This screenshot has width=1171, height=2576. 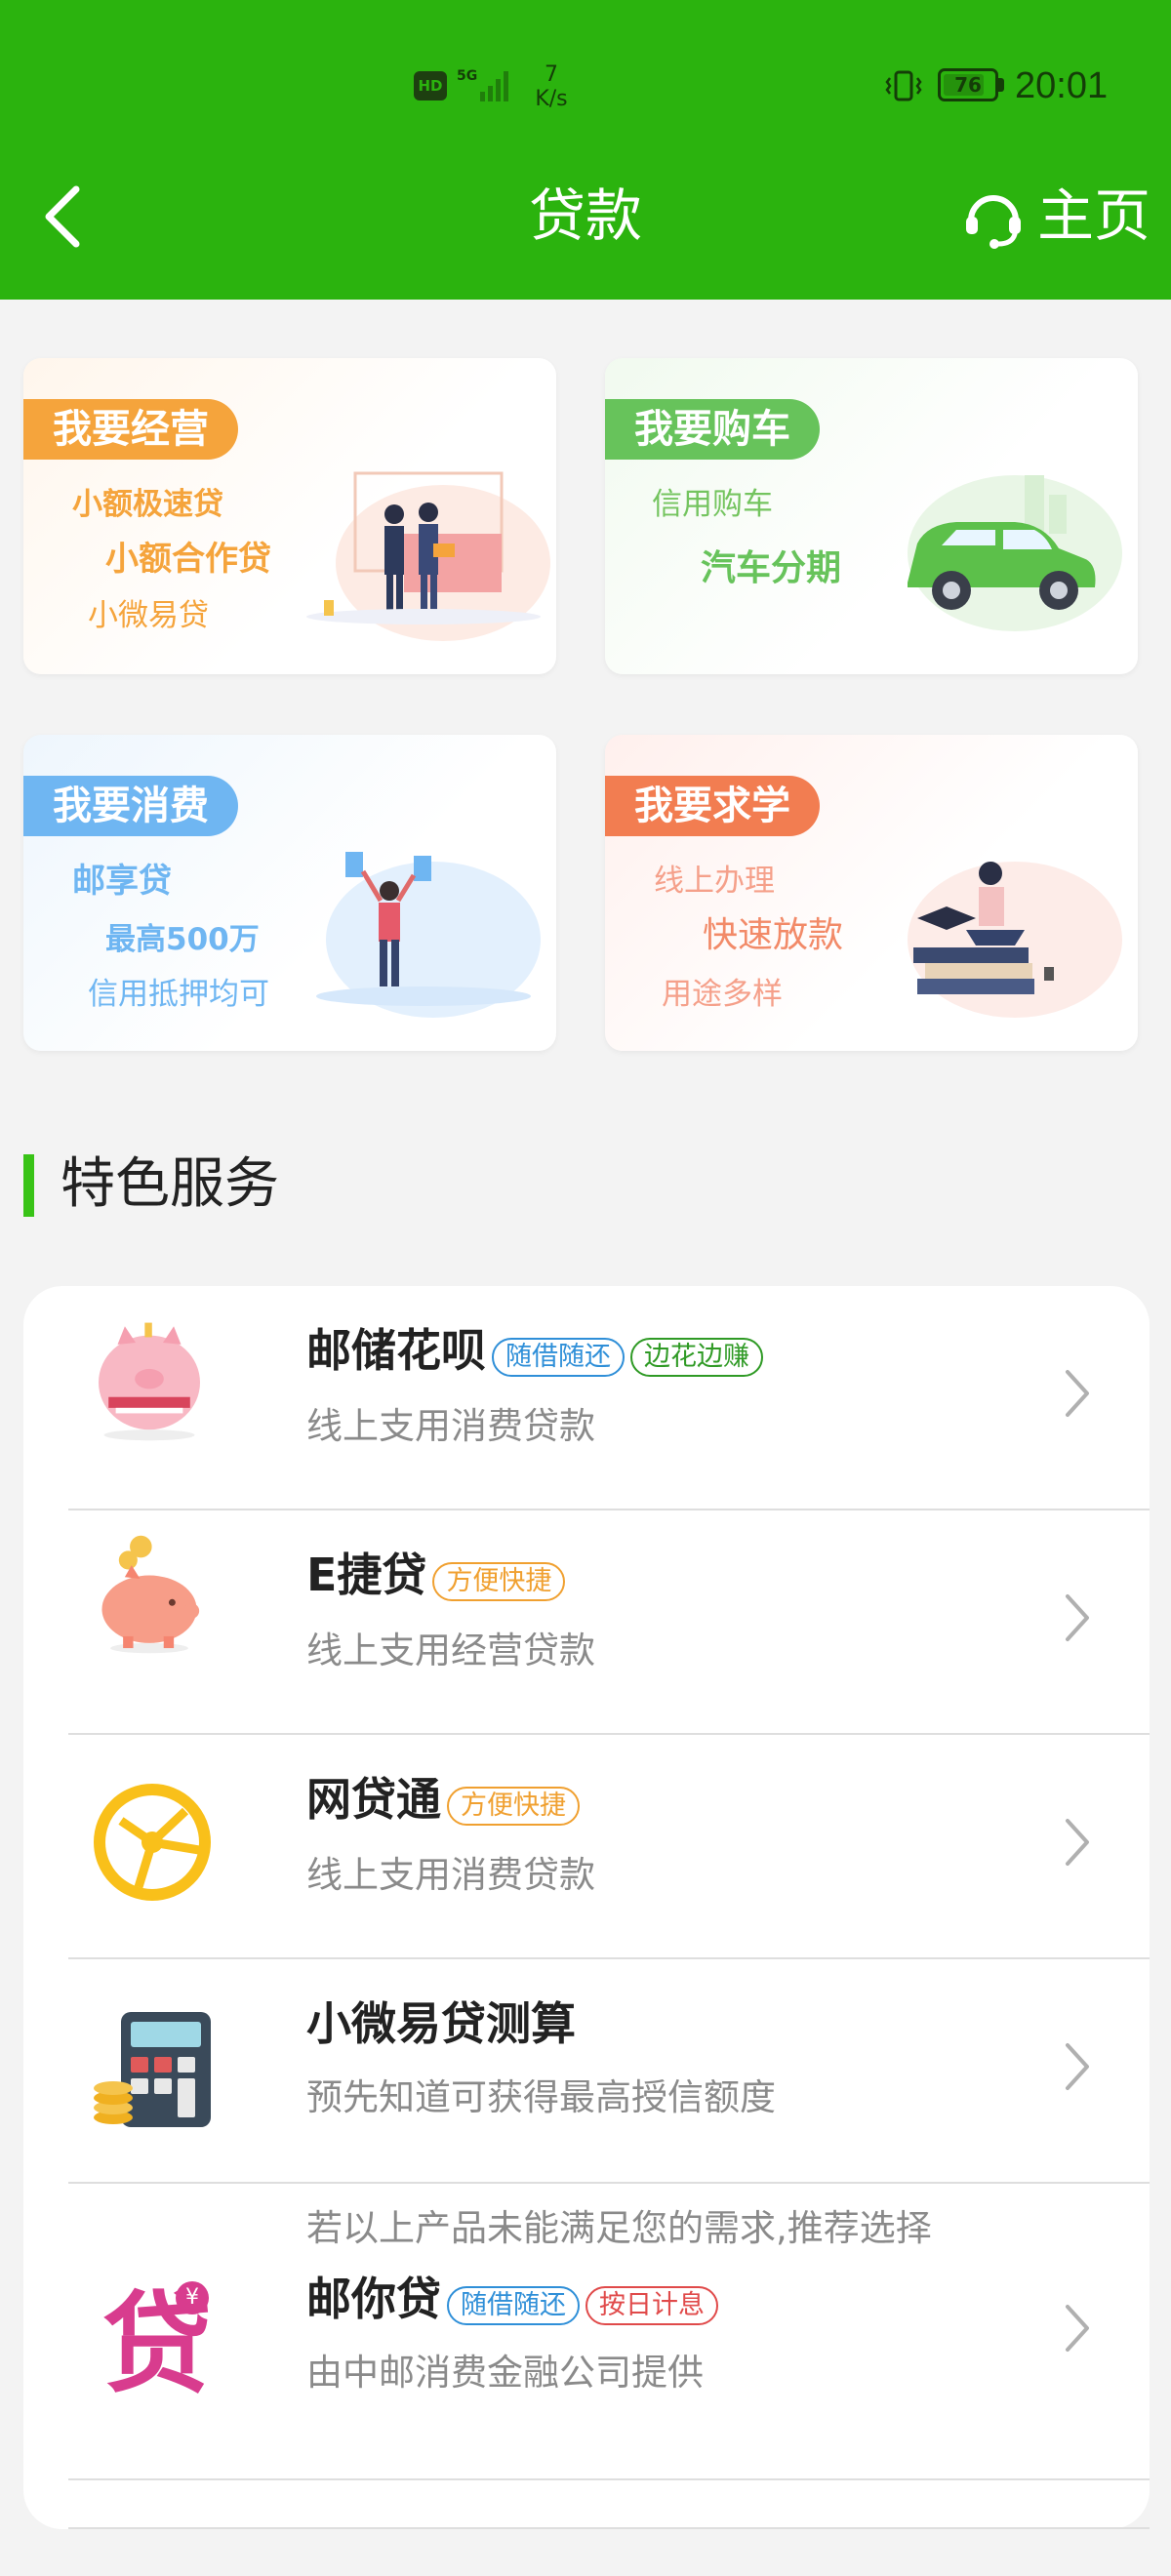 What do you see at coordinates (130, 429) in the screenshot?
I see `category-badge: 我要经营` at bounding box center [130, 429].